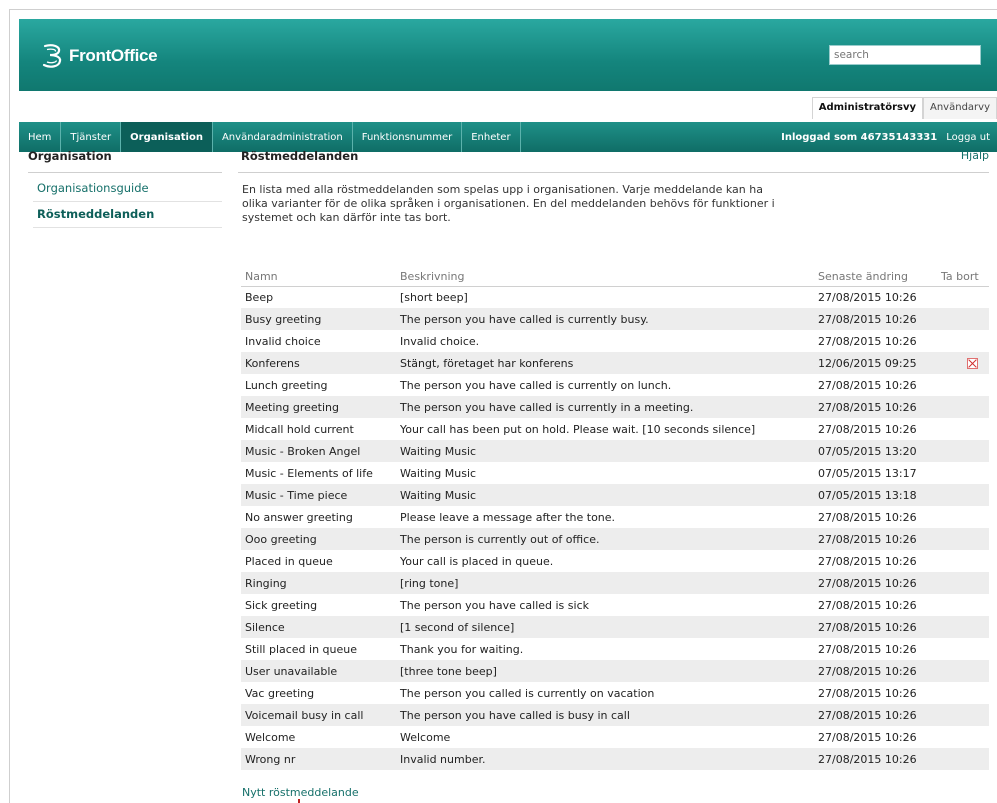  I want to click on message-name-link: Lunch greeting, so click(318, 385).